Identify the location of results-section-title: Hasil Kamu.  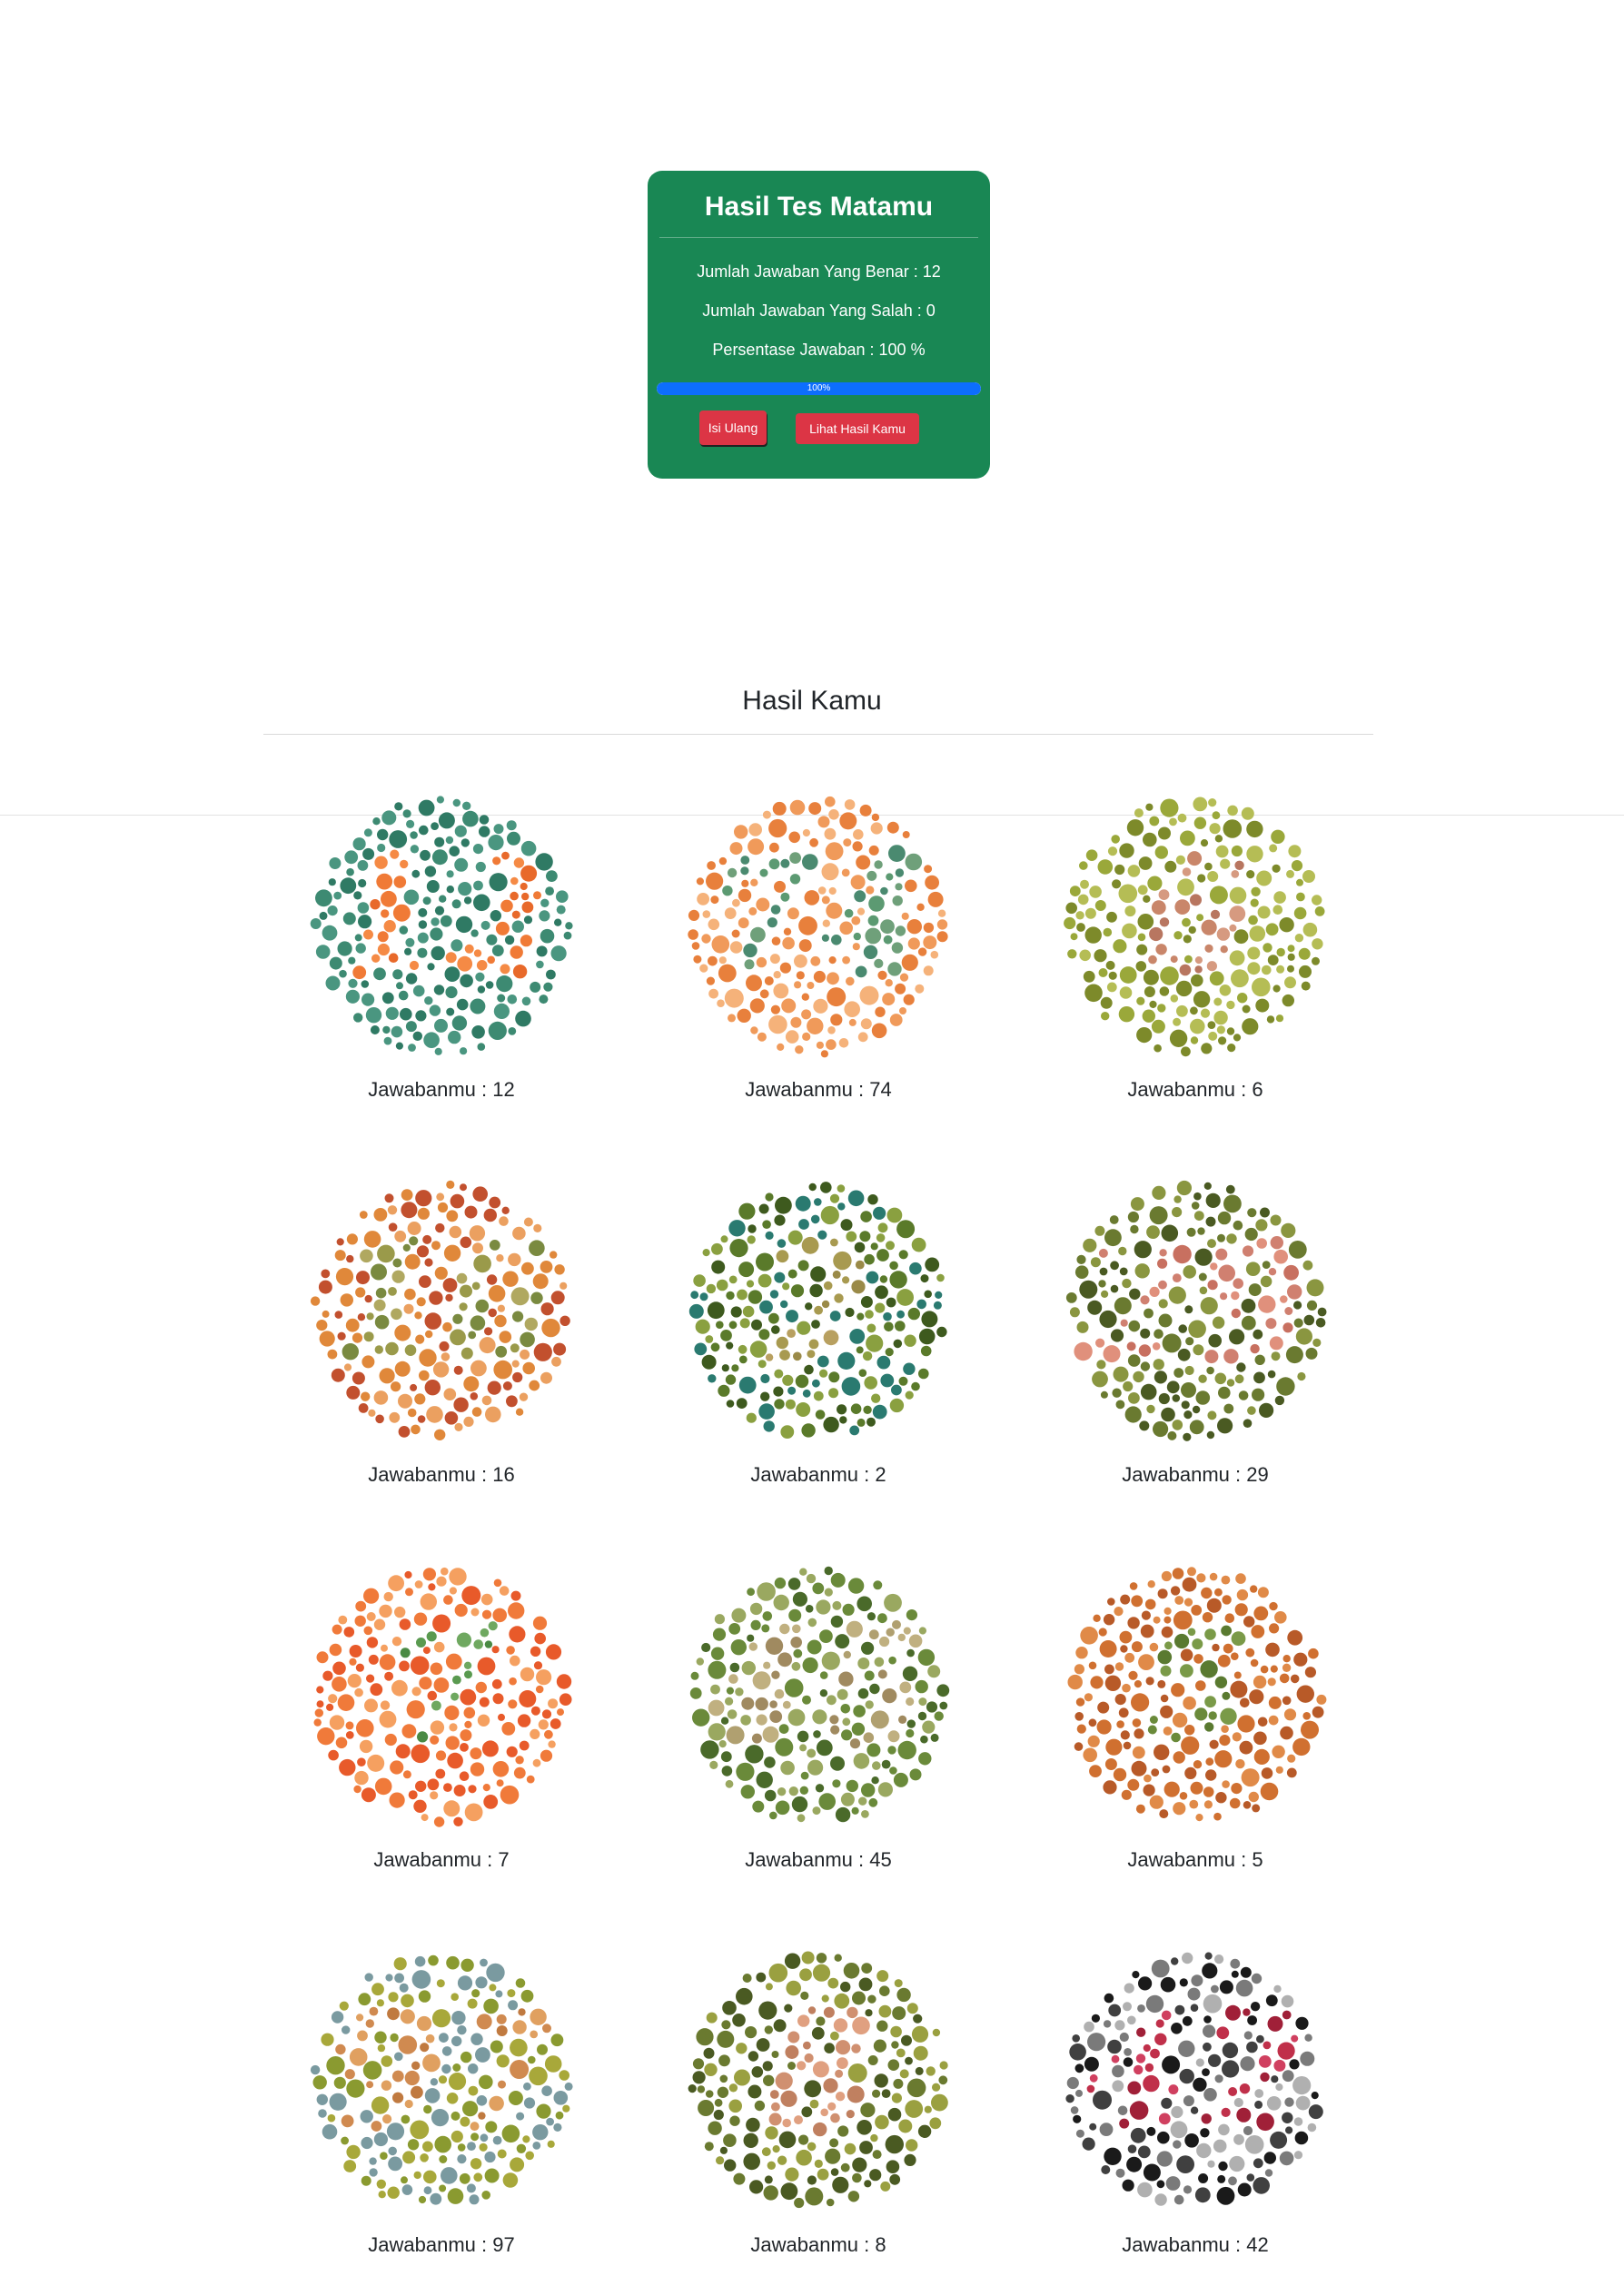
(812, 701).